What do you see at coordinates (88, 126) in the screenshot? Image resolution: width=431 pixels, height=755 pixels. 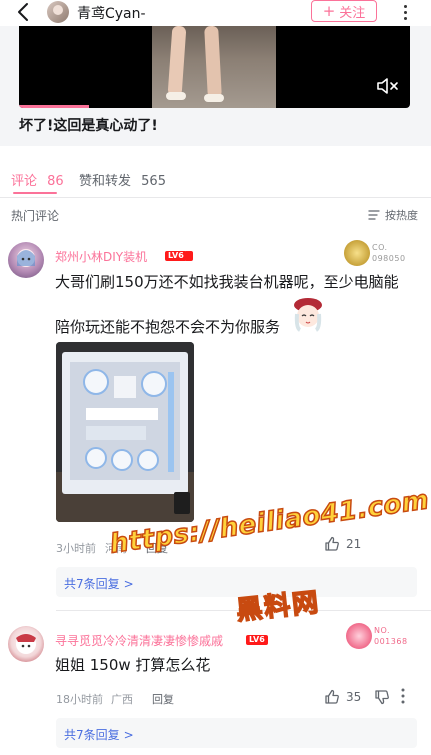 I see `video-title: 坏了!这回是真心动了!` at bounding box center [88, 126].